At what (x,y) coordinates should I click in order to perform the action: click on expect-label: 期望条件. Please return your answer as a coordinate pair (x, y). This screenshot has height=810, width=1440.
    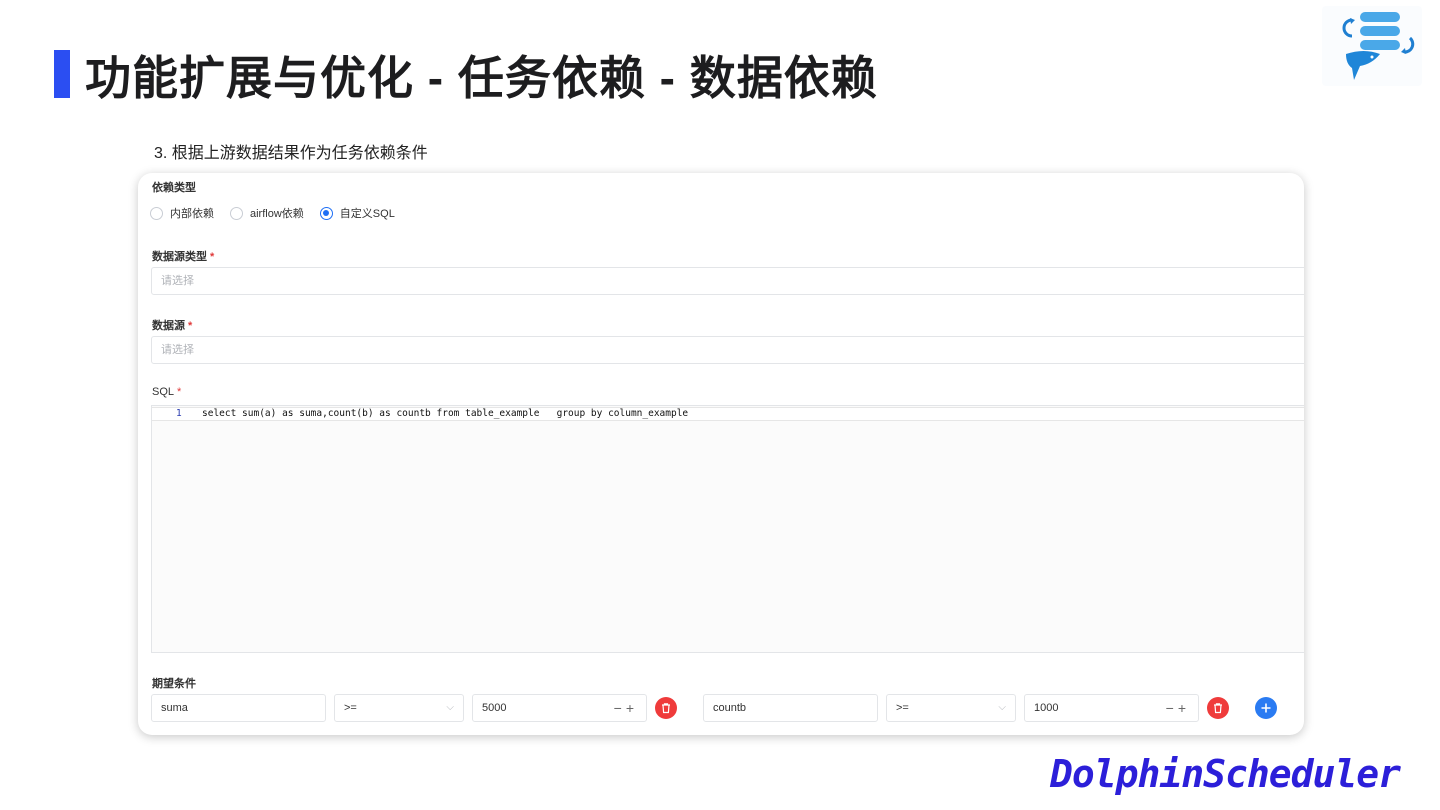
    Looking at the image, I should click on (174, 684).